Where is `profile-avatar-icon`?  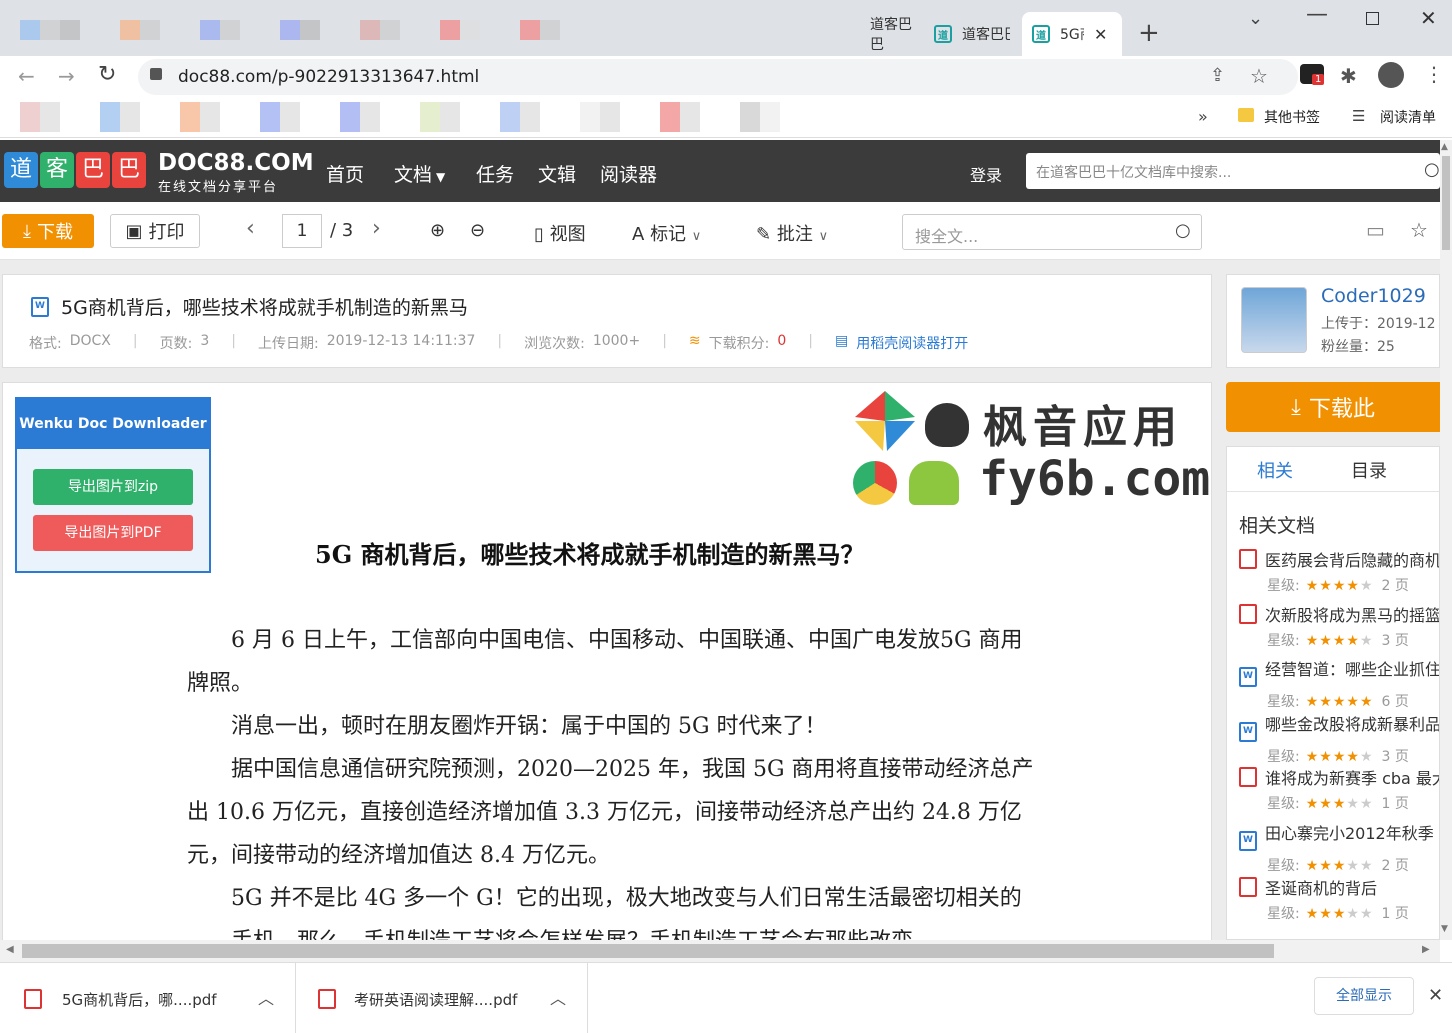
profile-avatar-icon is located at coordinates (1391, 75).